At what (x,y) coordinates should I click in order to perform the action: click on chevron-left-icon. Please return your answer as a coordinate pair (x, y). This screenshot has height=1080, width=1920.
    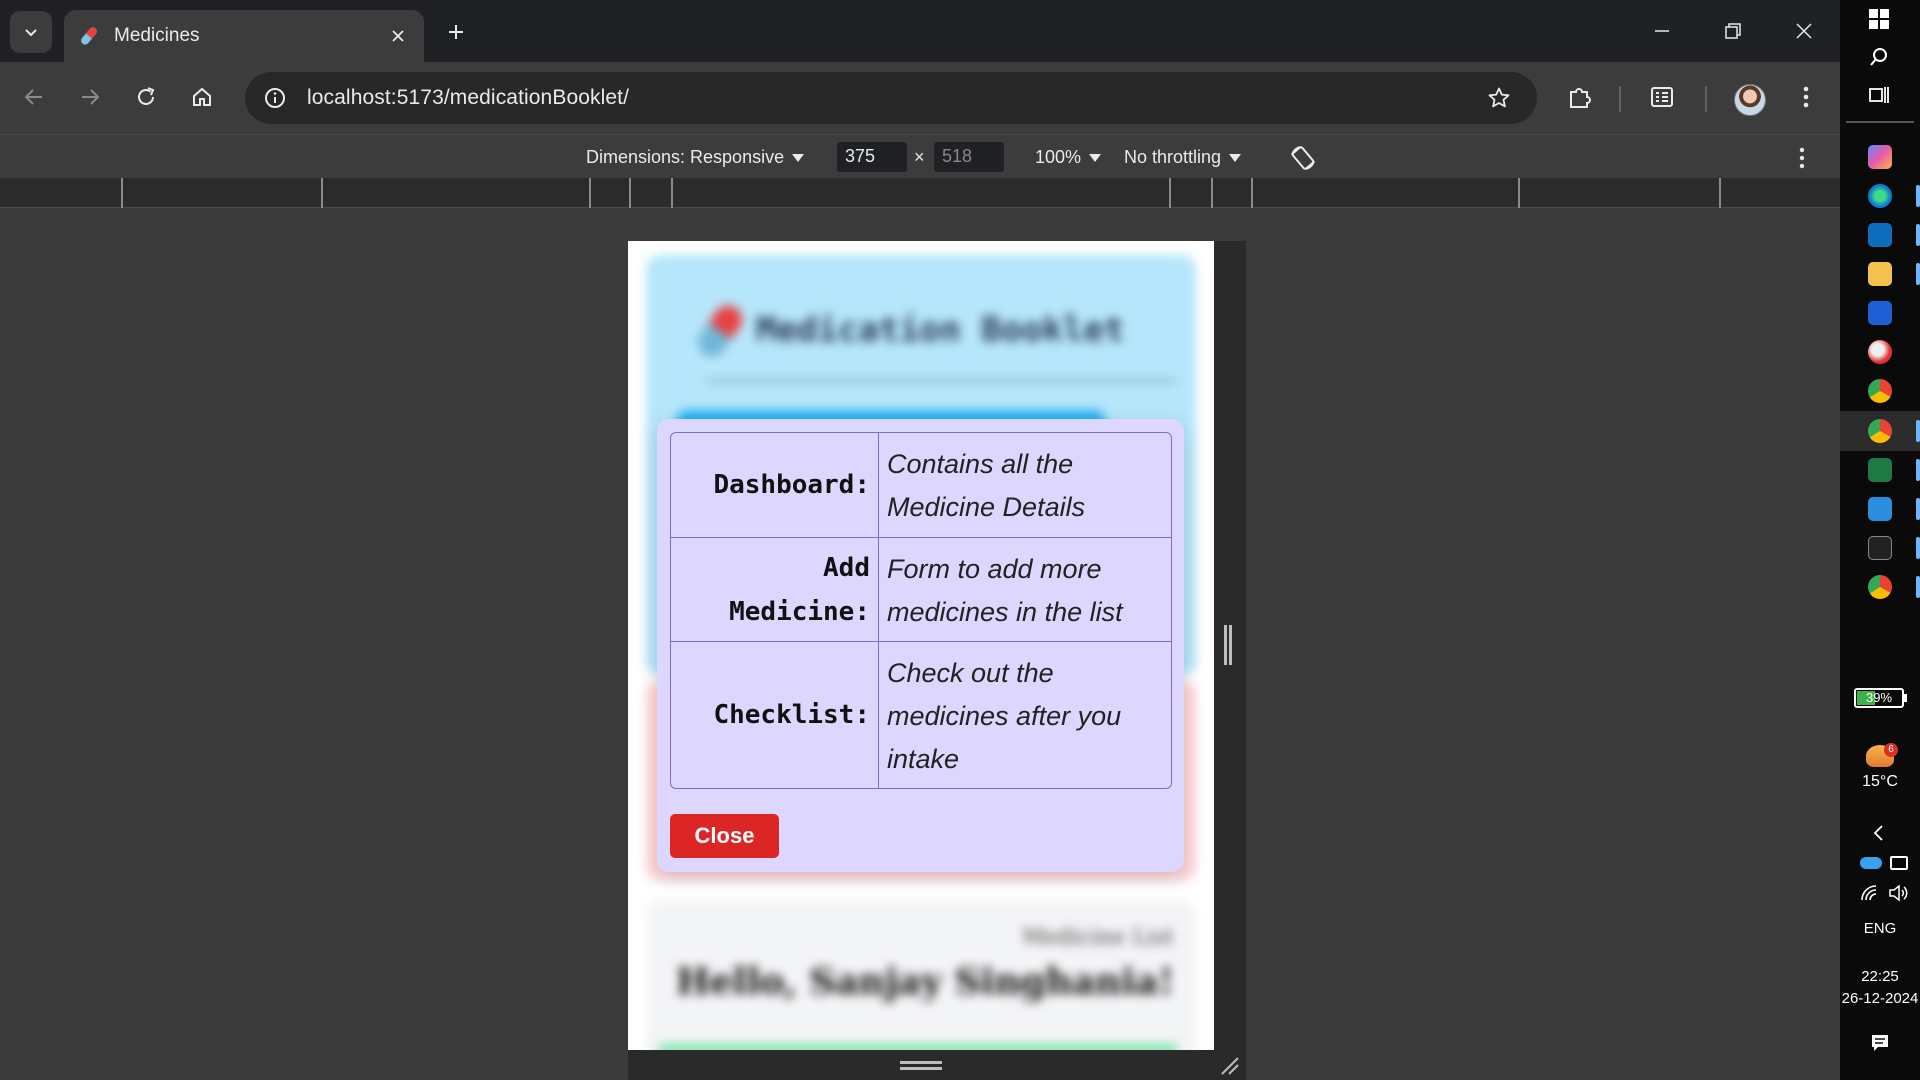
    Looking at the image, I should click on (1879, 833).